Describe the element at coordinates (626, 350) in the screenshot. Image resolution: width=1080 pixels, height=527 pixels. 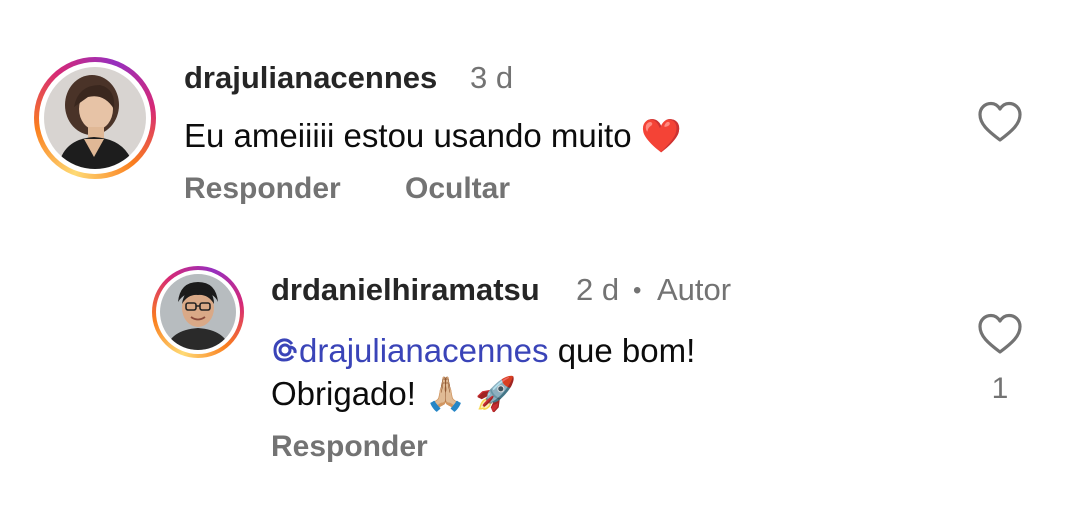
I see `reply-text-rest: que bom!` at that location.